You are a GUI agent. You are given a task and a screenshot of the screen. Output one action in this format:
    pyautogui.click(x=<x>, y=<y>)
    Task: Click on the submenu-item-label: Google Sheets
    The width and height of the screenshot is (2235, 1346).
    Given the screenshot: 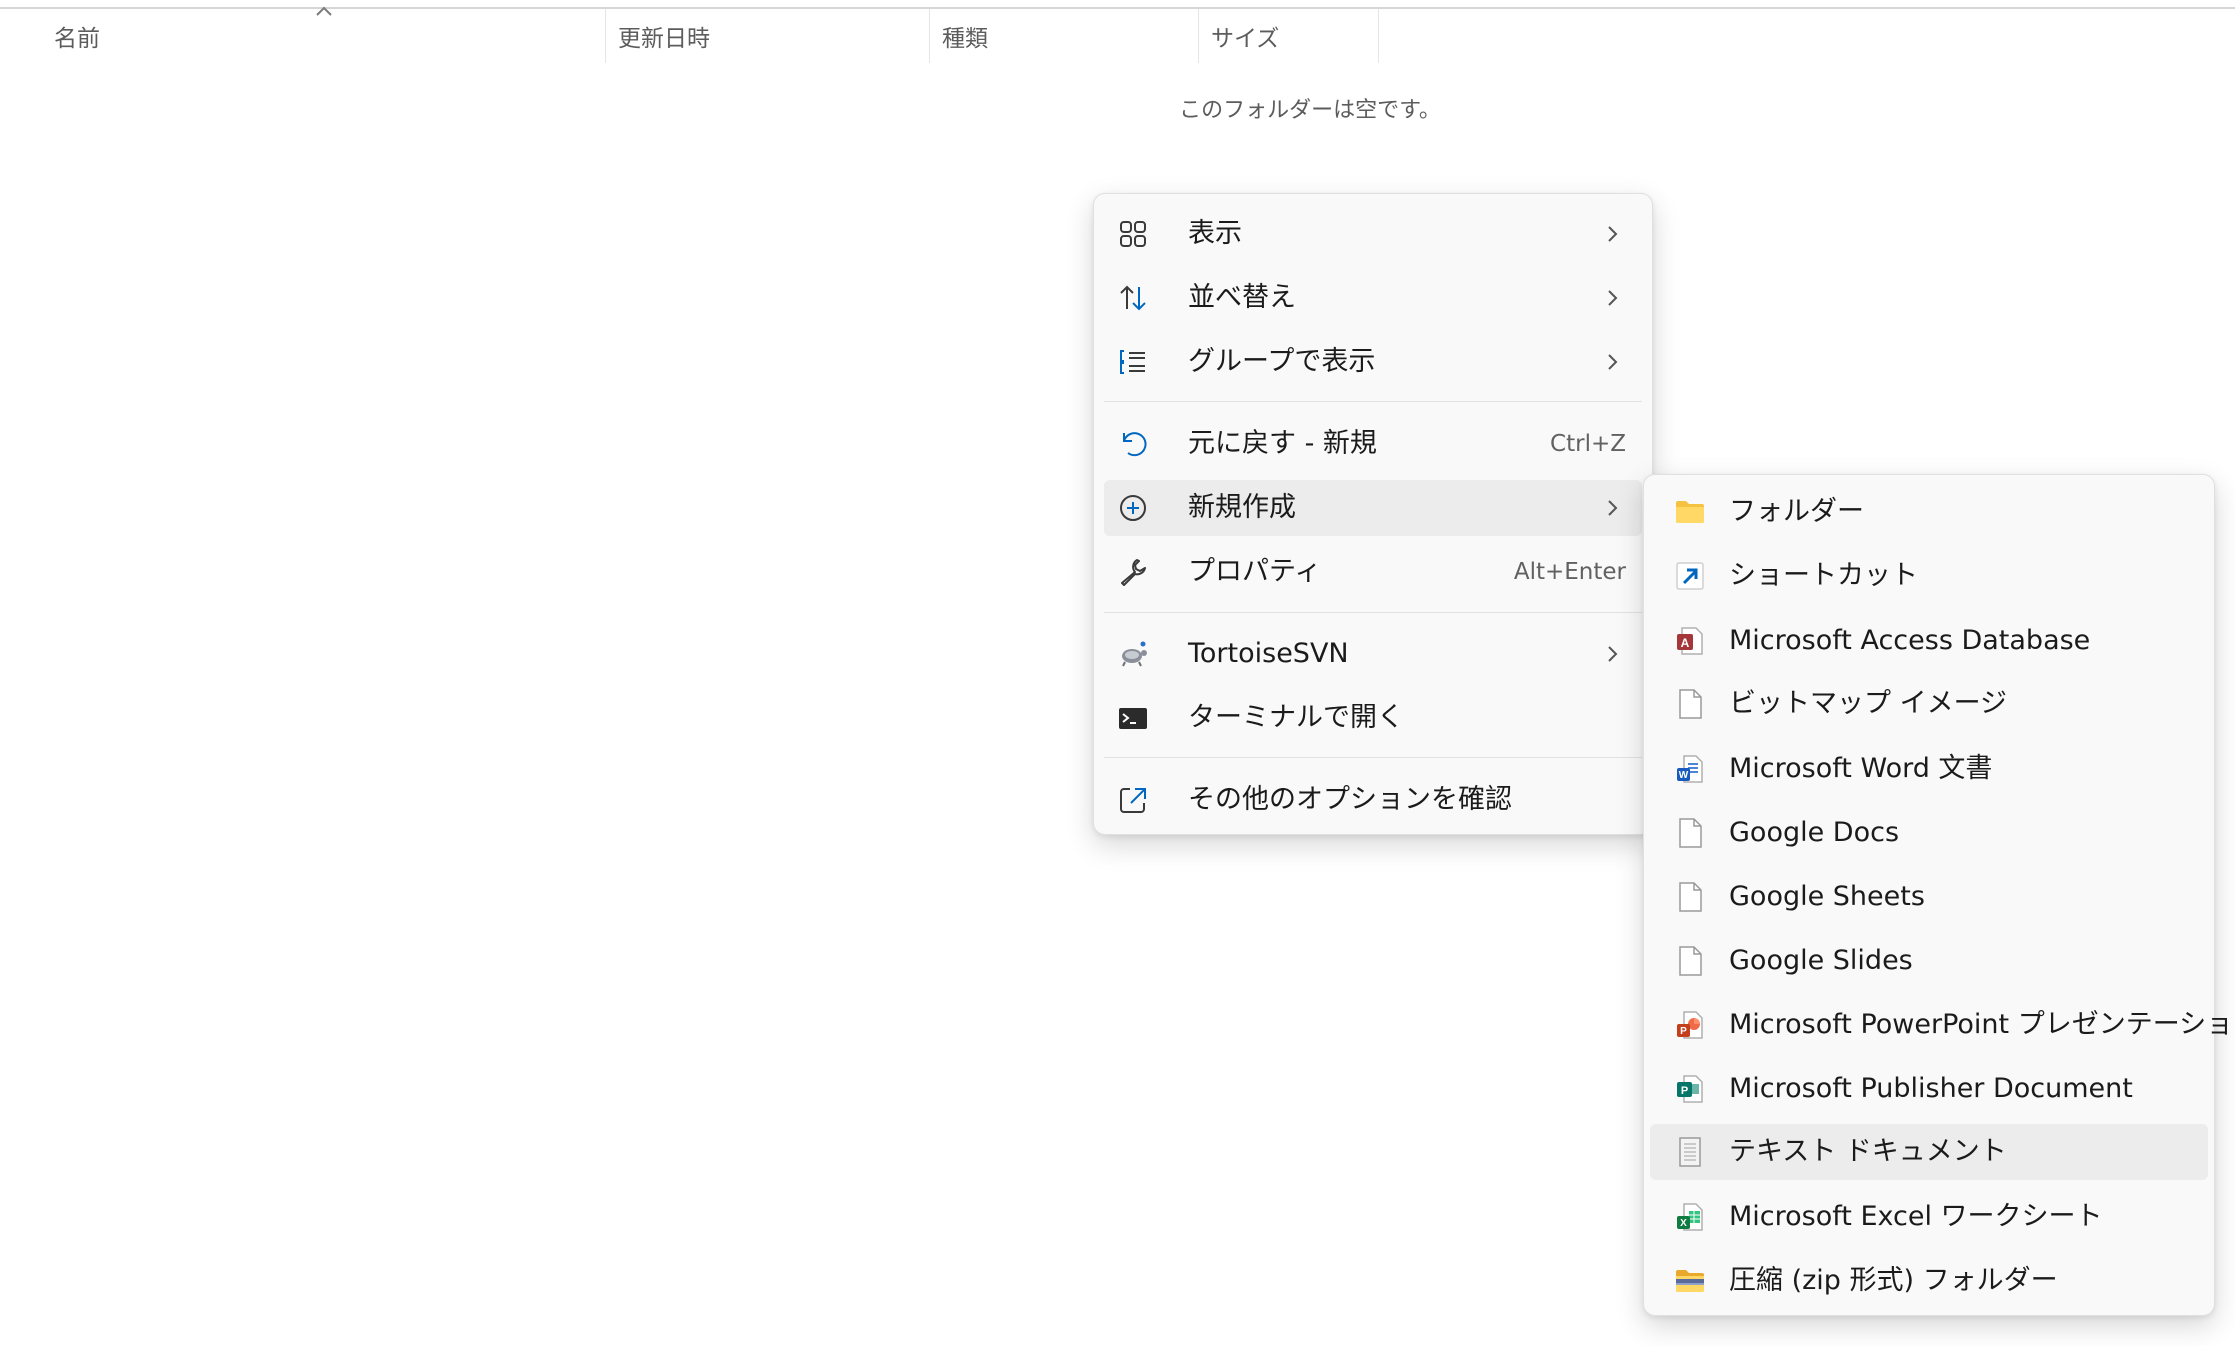 What is the action you would take?
    pyautogui.click(x=1827, y=896)
    